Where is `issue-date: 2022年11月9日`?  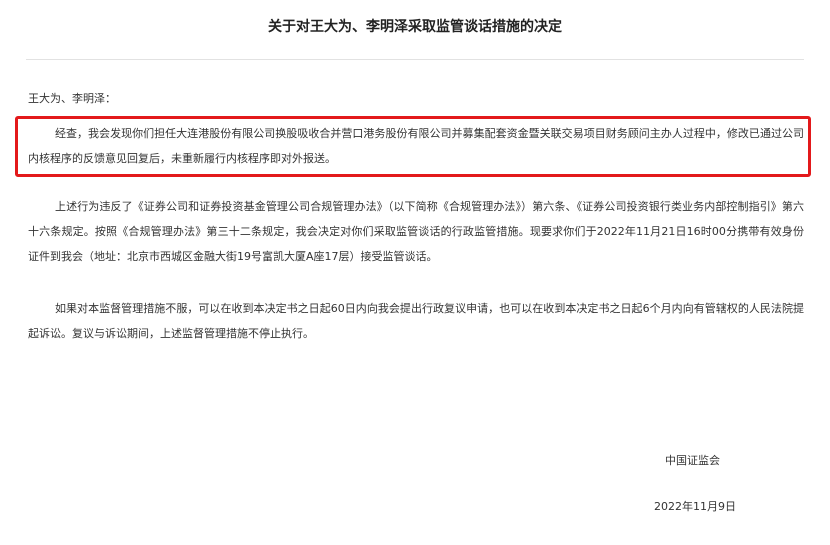 issue-date: 2022年11月9日 is located at coordinates (695, 506).